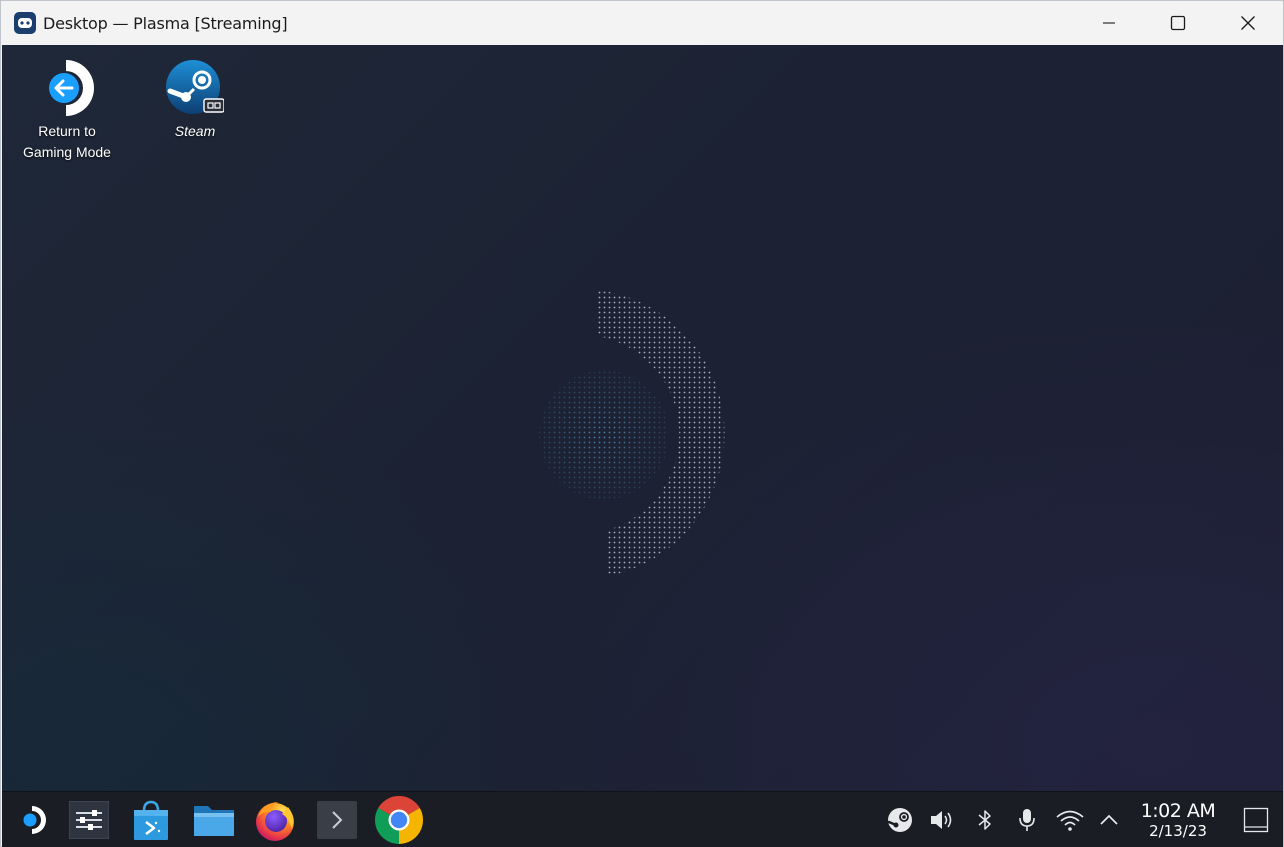 This screenshot has width=1284, height=847. I want to click on chevron-up-icon, so click(1109, 819).